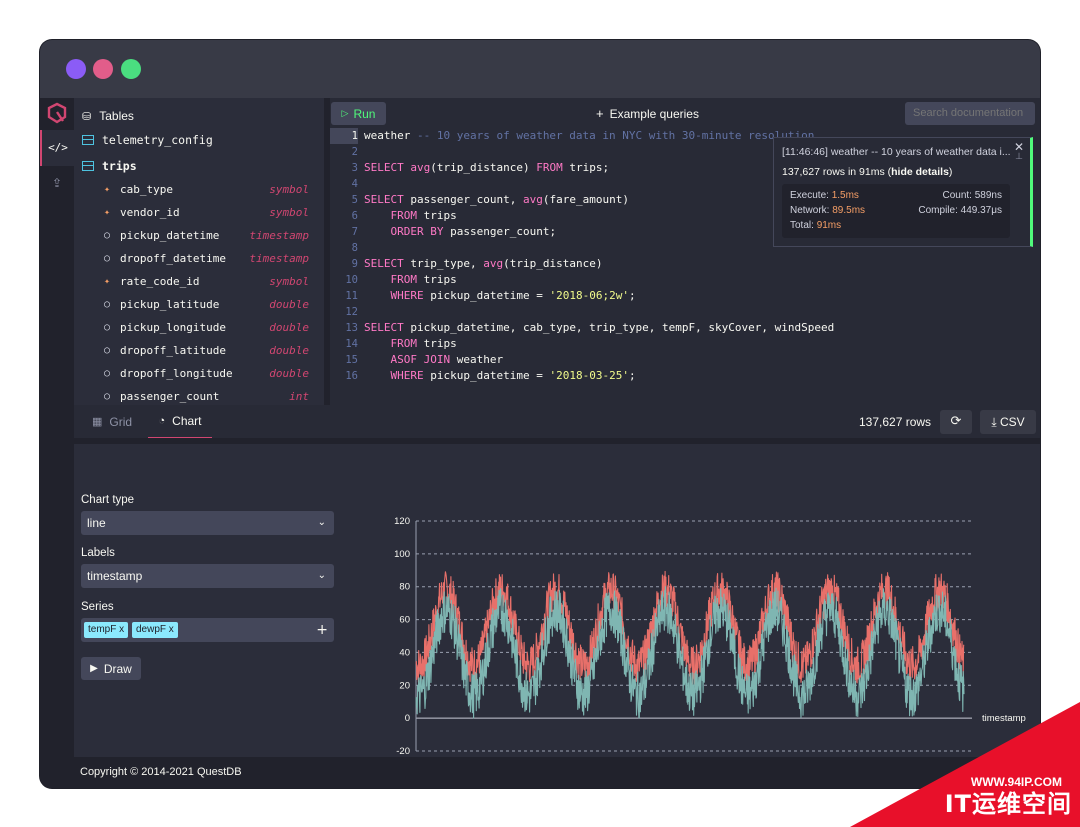 The width and height of the screenshot is (1080, 827). I want to click on run-button: ▷ Run, so click(358, 113).